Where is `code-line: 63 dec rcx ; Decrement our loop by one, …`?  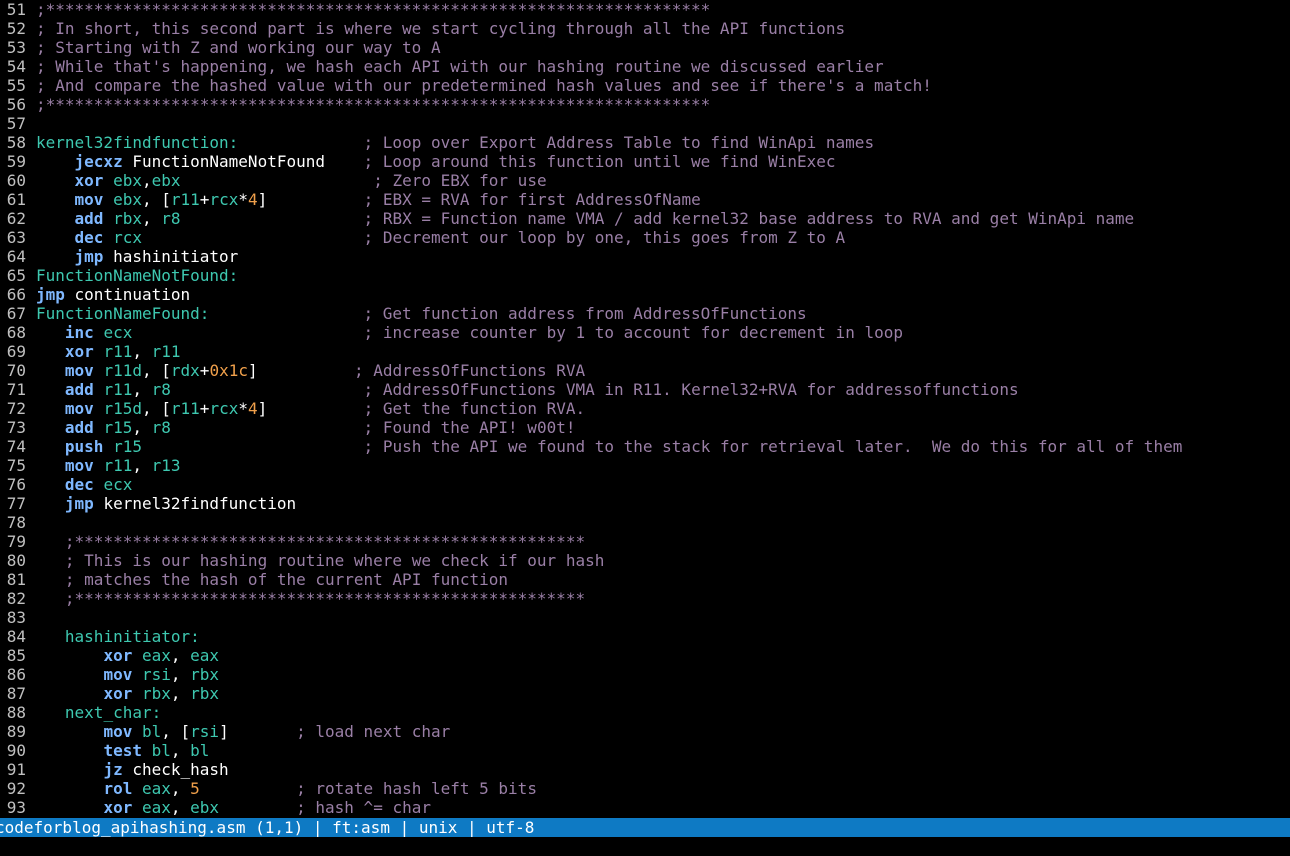
code-line: 63 dec rcx ; Decrement our loop by one, … is located at coordinates (645, 237).